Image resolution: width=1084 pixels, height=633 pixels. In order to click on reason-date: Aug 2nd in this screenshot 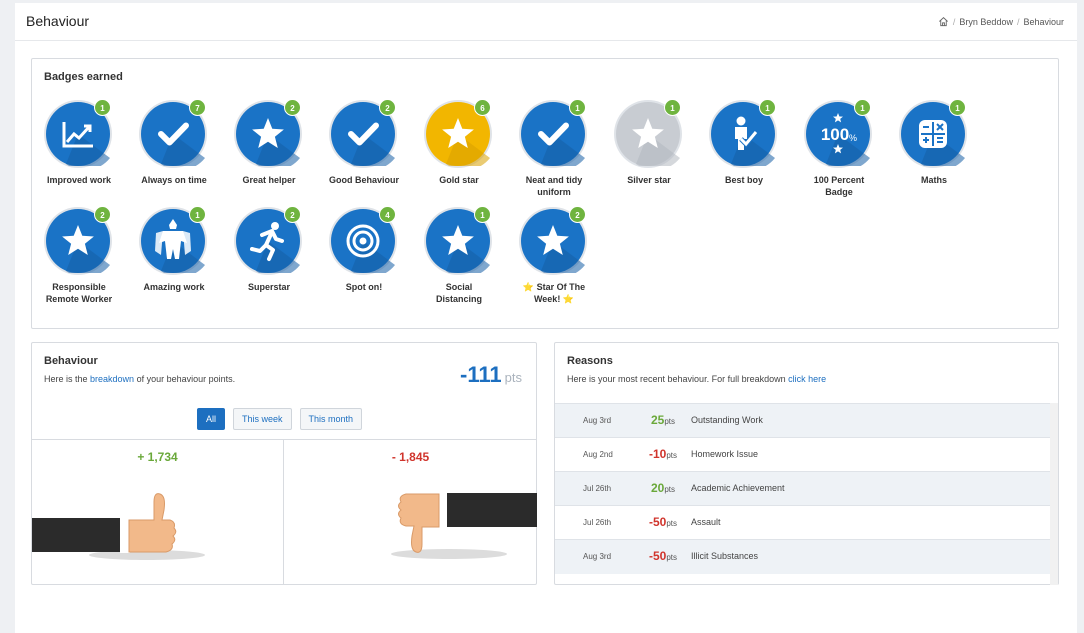, I will do `click(598, 454)`.